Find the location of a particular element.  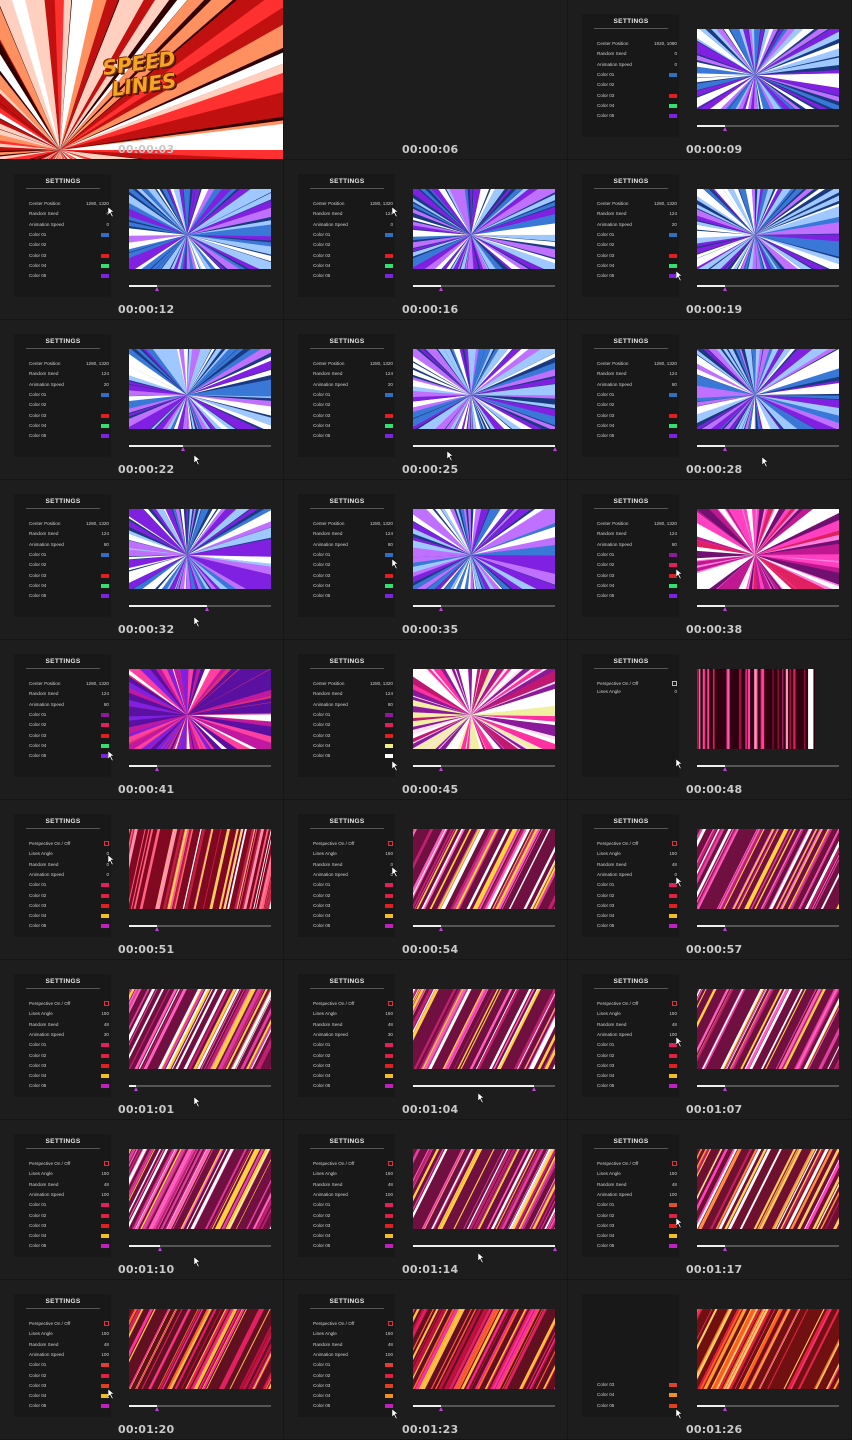

random-seed-row: Random Seed 0 is located at coordinates (353, 866).